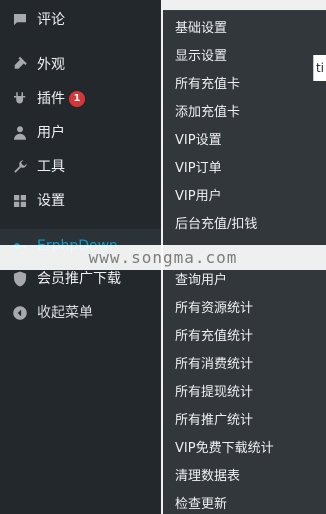 This screenshot has height=514, width=326. What do you see at coordinates (245, 168) in the screenshot?
I see `submenu-item-vip-orders: VIP订单` at bounding box center [245, 168].